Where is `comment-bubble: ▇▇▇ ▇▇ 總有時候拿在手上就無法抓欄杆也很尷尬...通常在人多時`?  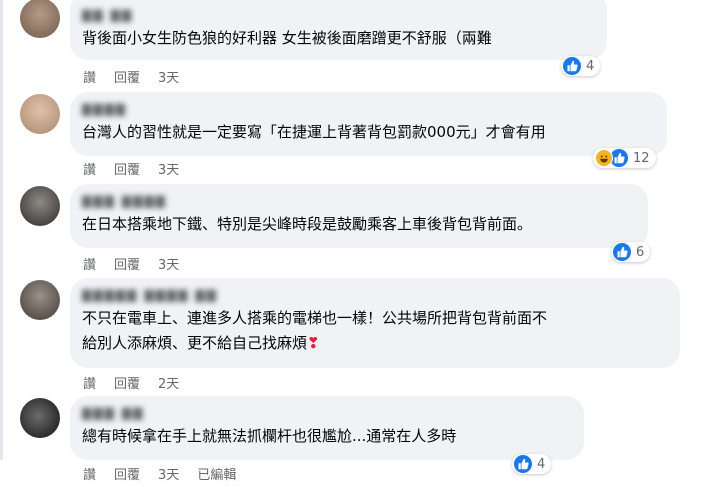
comment-bubble: ▇▇▇ ▇▇ 總有時候拿在手上就無法抓欄杆也很尷尬...通常在人多時 is located at coordinates (327, 428).